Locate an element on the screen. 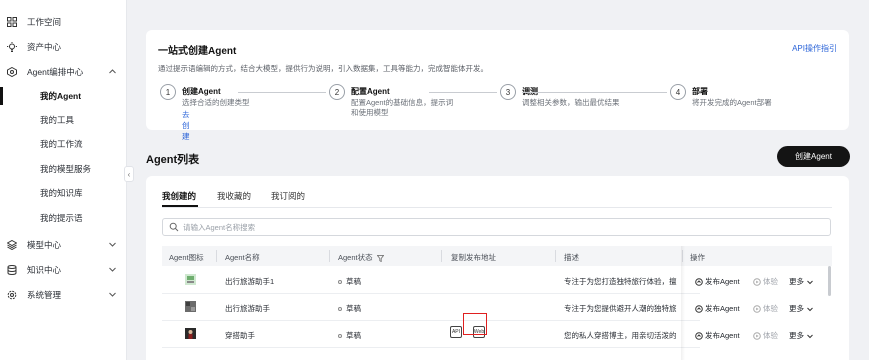  chevron-left-icon: ‹ is located at coordinates (129, 174).